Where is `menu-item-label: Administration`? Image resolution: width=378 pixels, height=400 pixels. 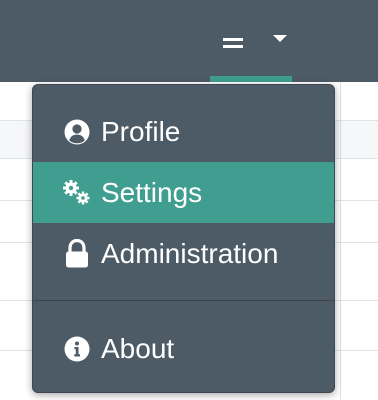 menu-item-label: Administration is located at coordinates (190, 253).